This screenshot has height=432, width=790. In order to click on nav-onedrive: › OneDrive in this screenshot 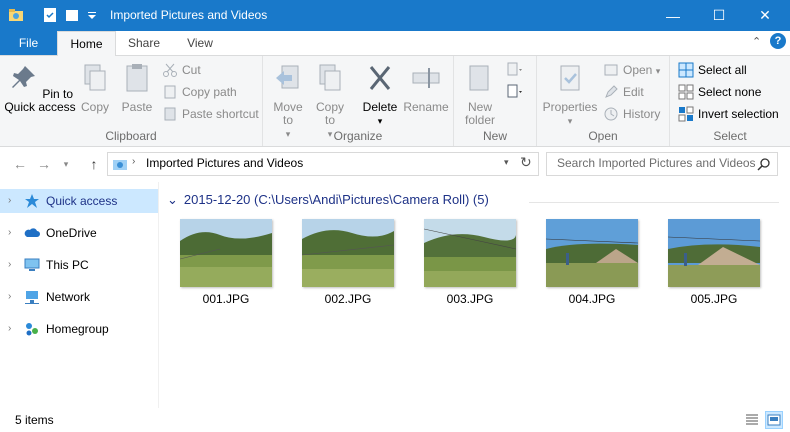, I will do `click(79, 233)`.